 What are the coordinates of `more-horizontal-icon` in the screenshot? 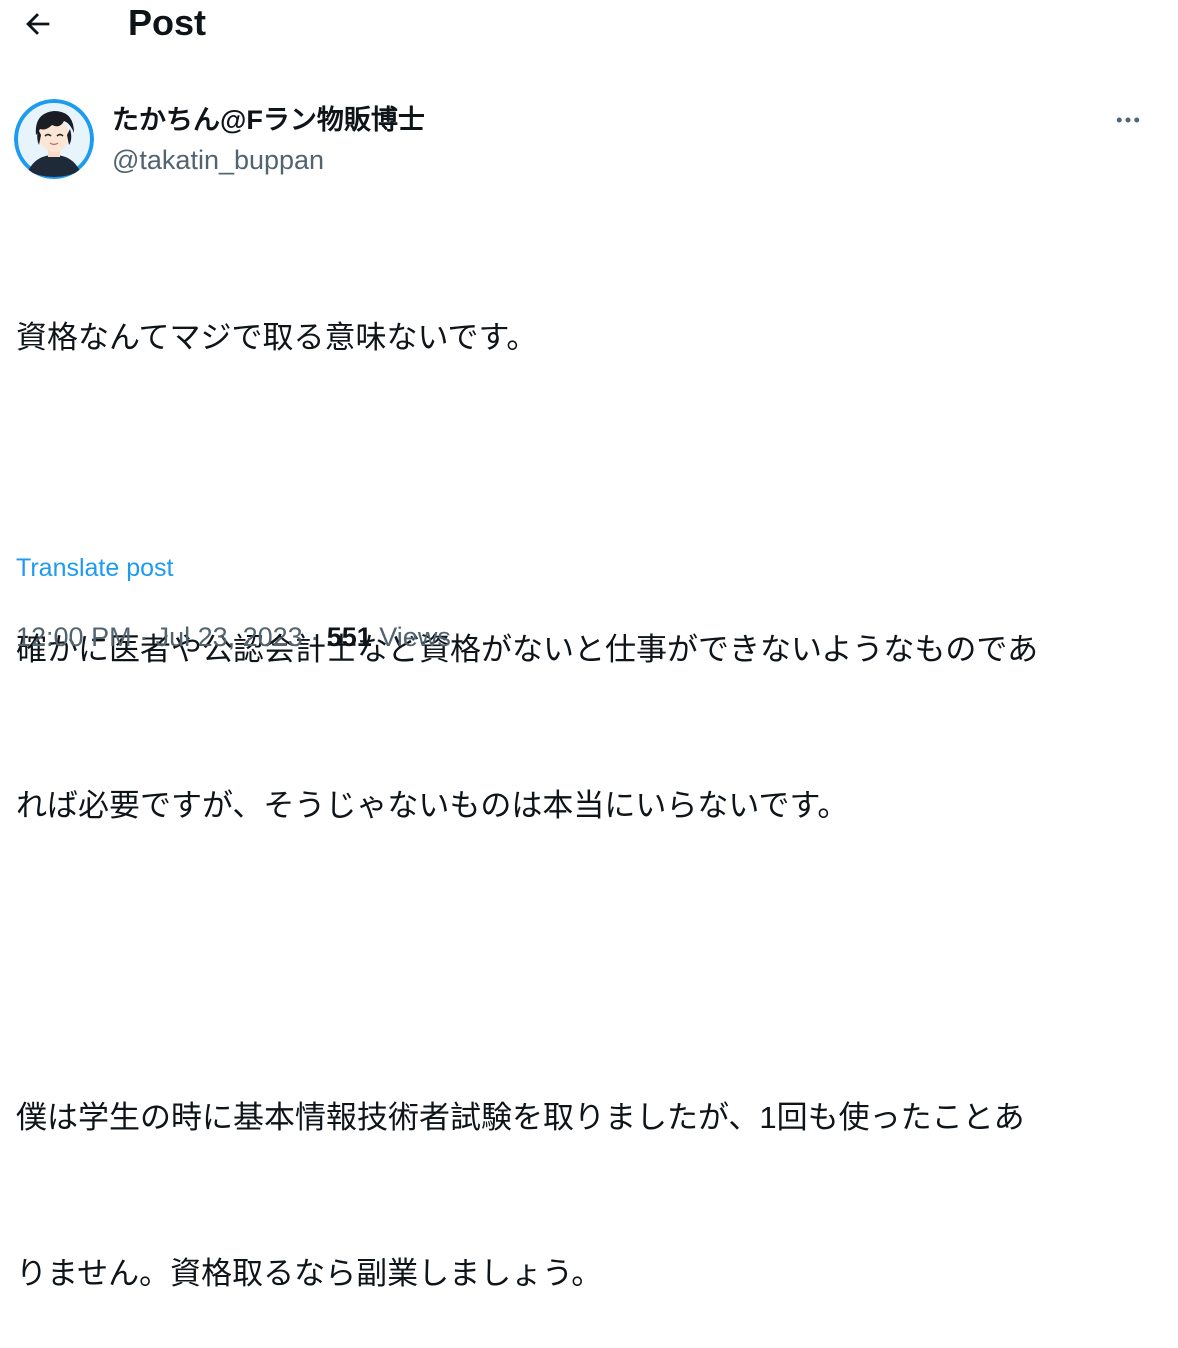 It's located at (1128, 120).